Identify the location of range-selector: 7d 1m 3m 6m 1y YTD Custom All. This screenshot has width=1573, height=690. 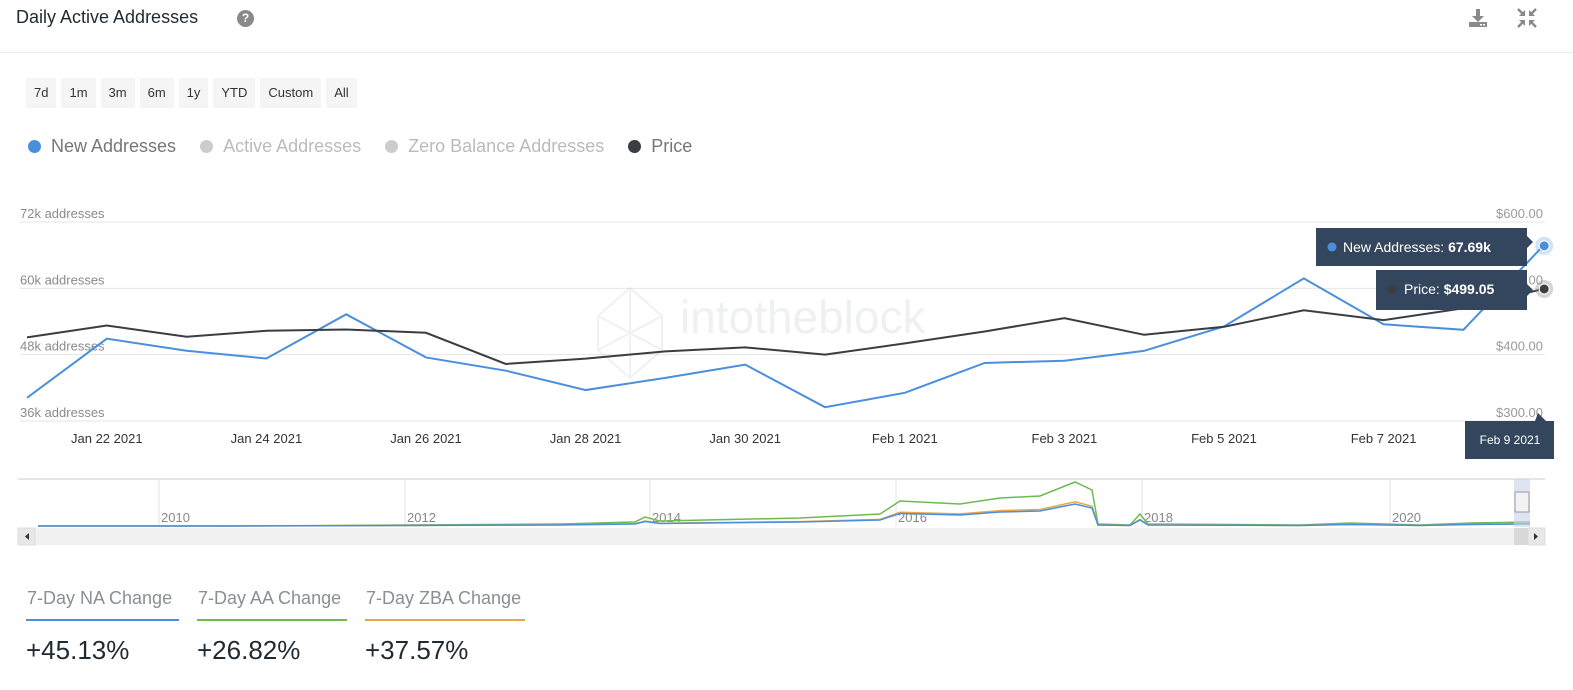
(191, 93).